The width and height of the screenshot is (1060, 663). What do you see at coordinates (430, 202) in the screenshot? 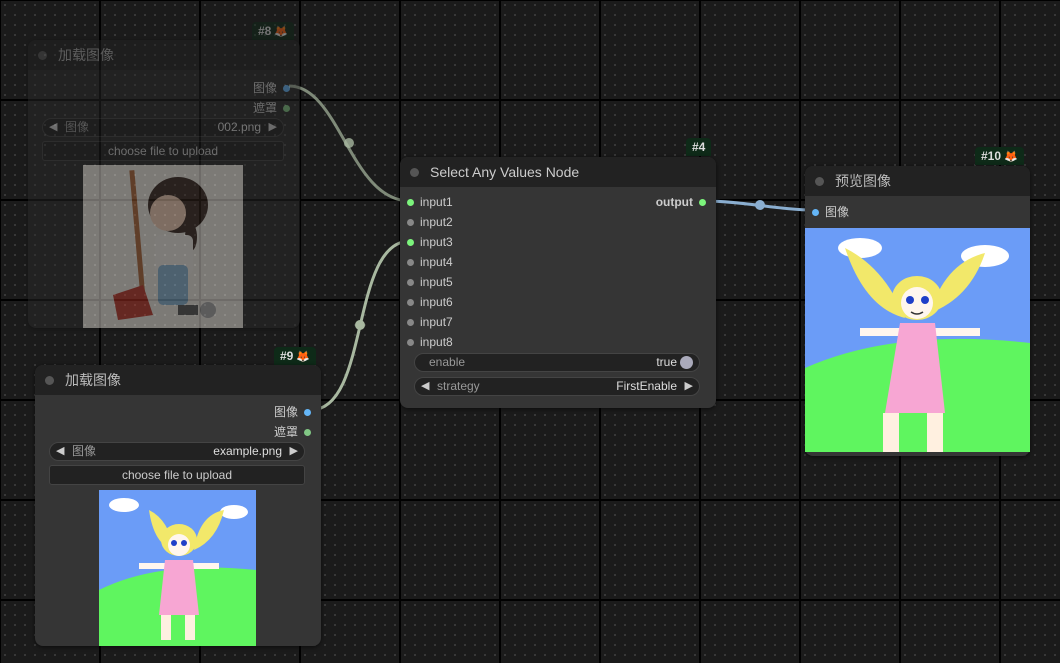
I see `node4-input1: input1` at bounding box center [430, 202].